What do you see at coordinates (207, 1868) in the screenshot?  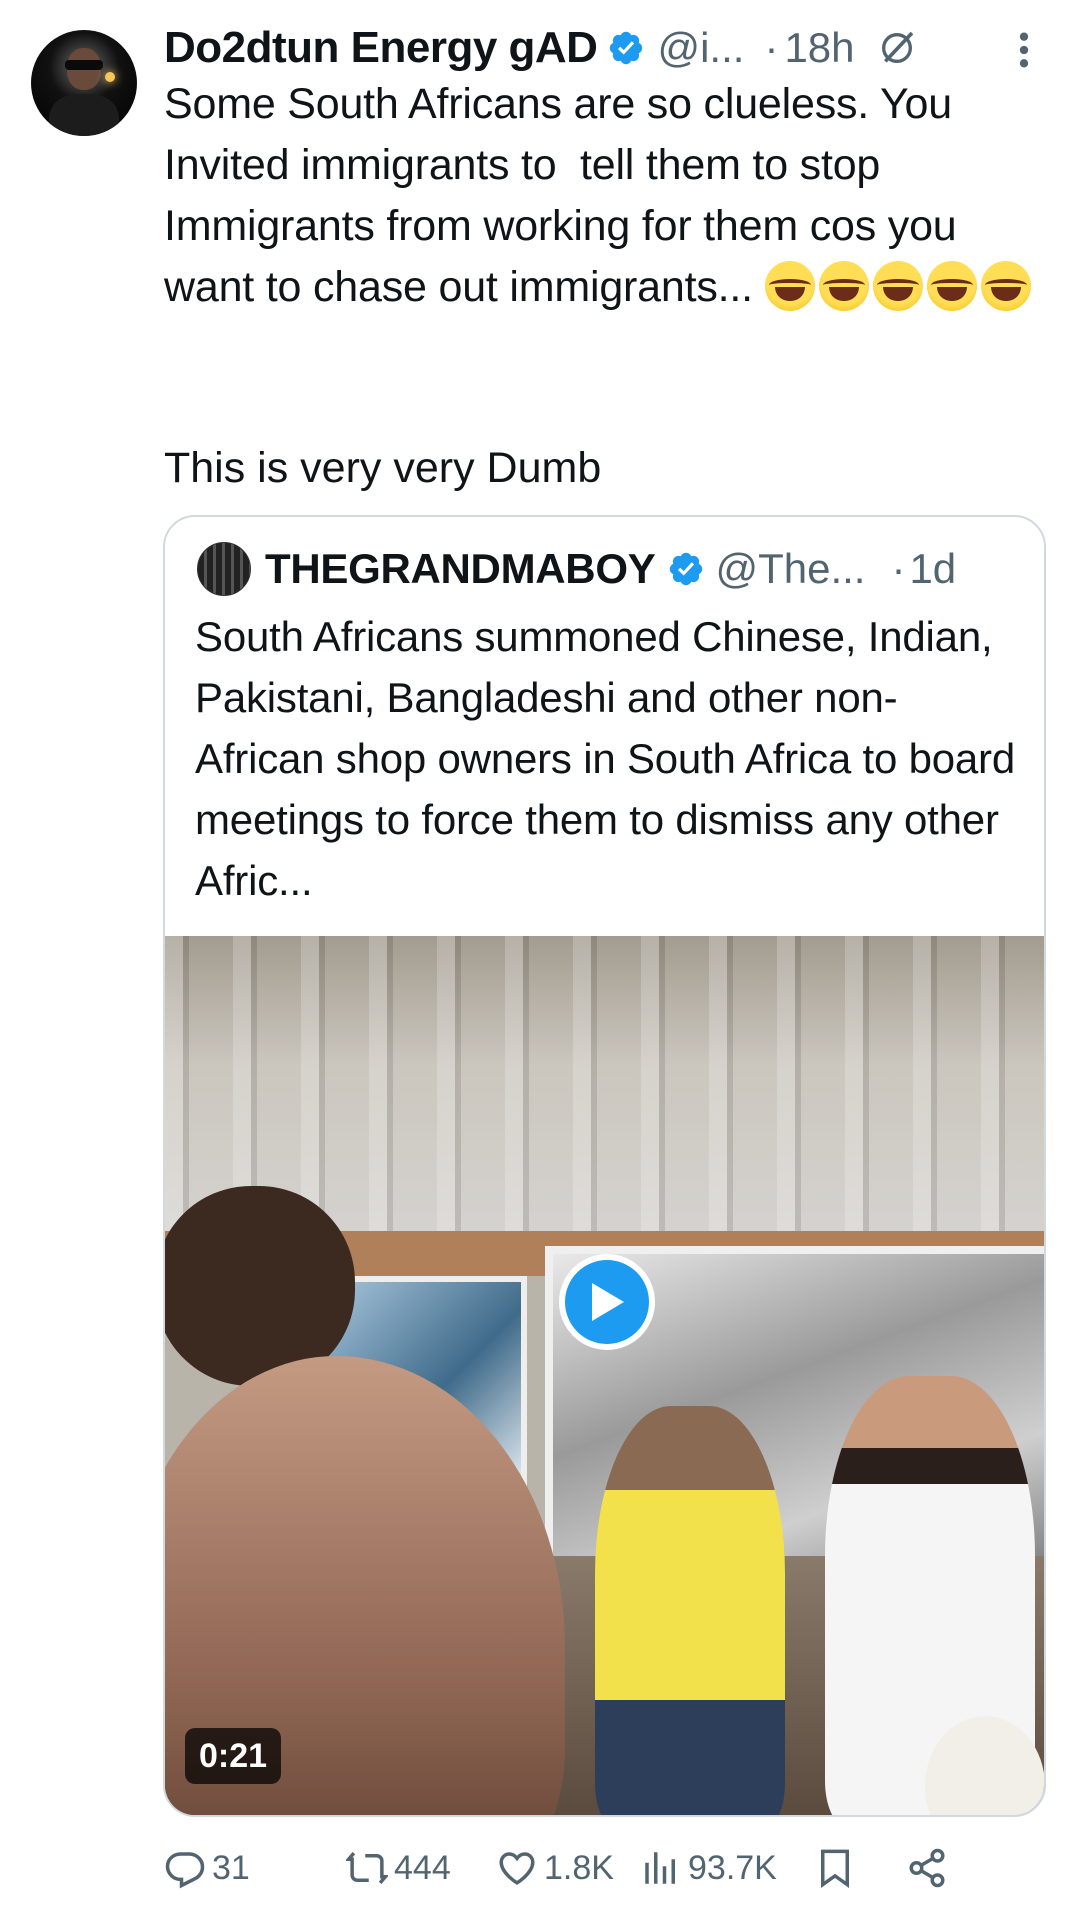 I see `reply-button: 31` at bounding box center [207, 1868].